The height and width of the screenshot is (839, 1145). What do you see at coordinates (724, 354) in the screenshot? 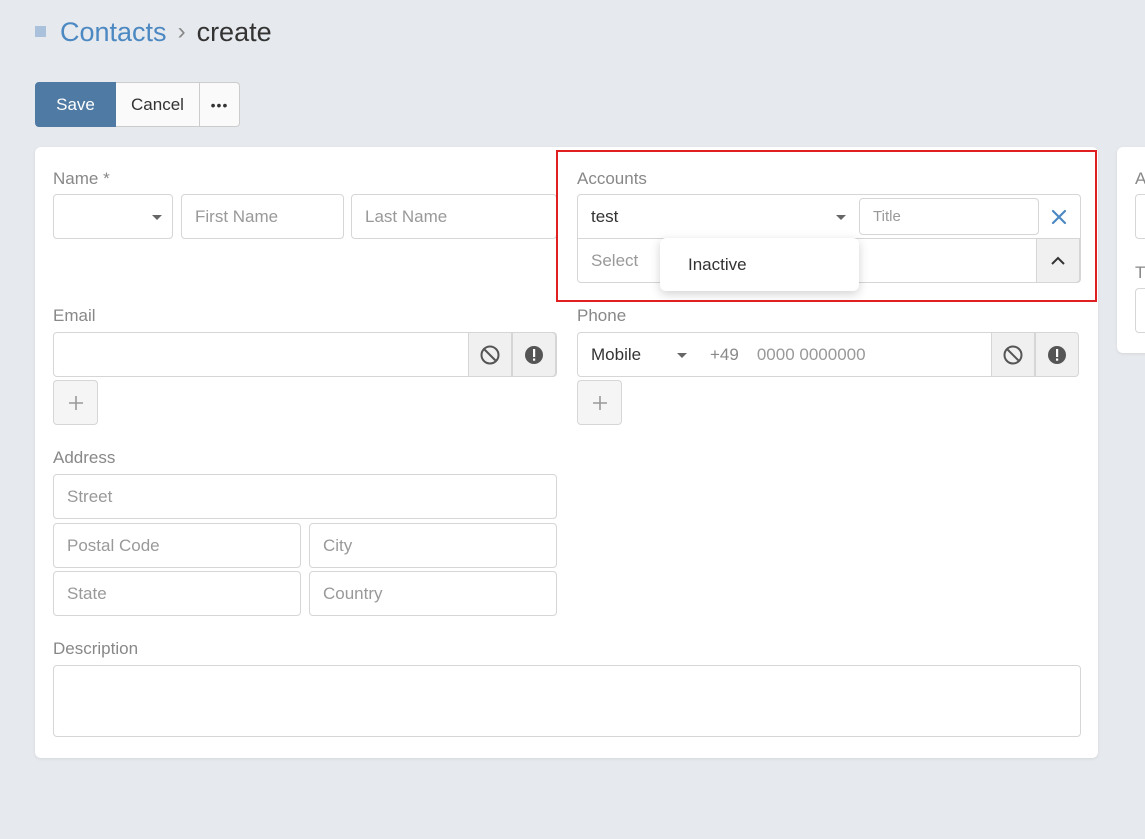
I see `phone-country-code: +49` at bounding box center [724, 354].